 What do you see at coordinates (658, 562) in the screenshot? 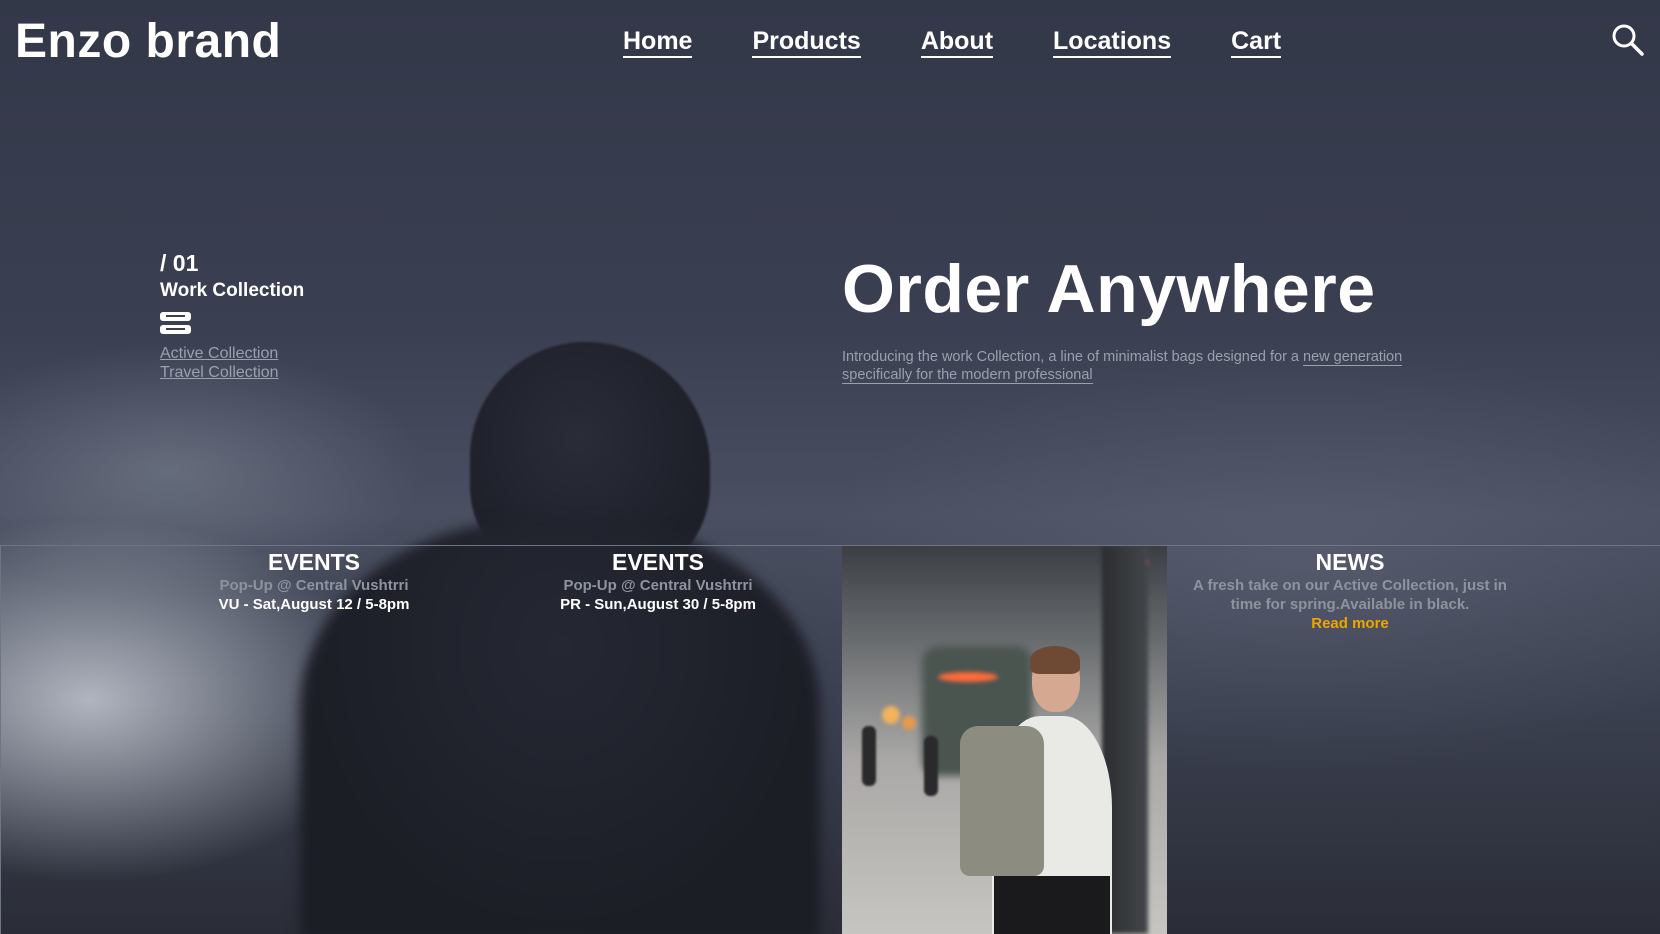
I see `events-heading: EVENTS` at bounding box center [658, 562].